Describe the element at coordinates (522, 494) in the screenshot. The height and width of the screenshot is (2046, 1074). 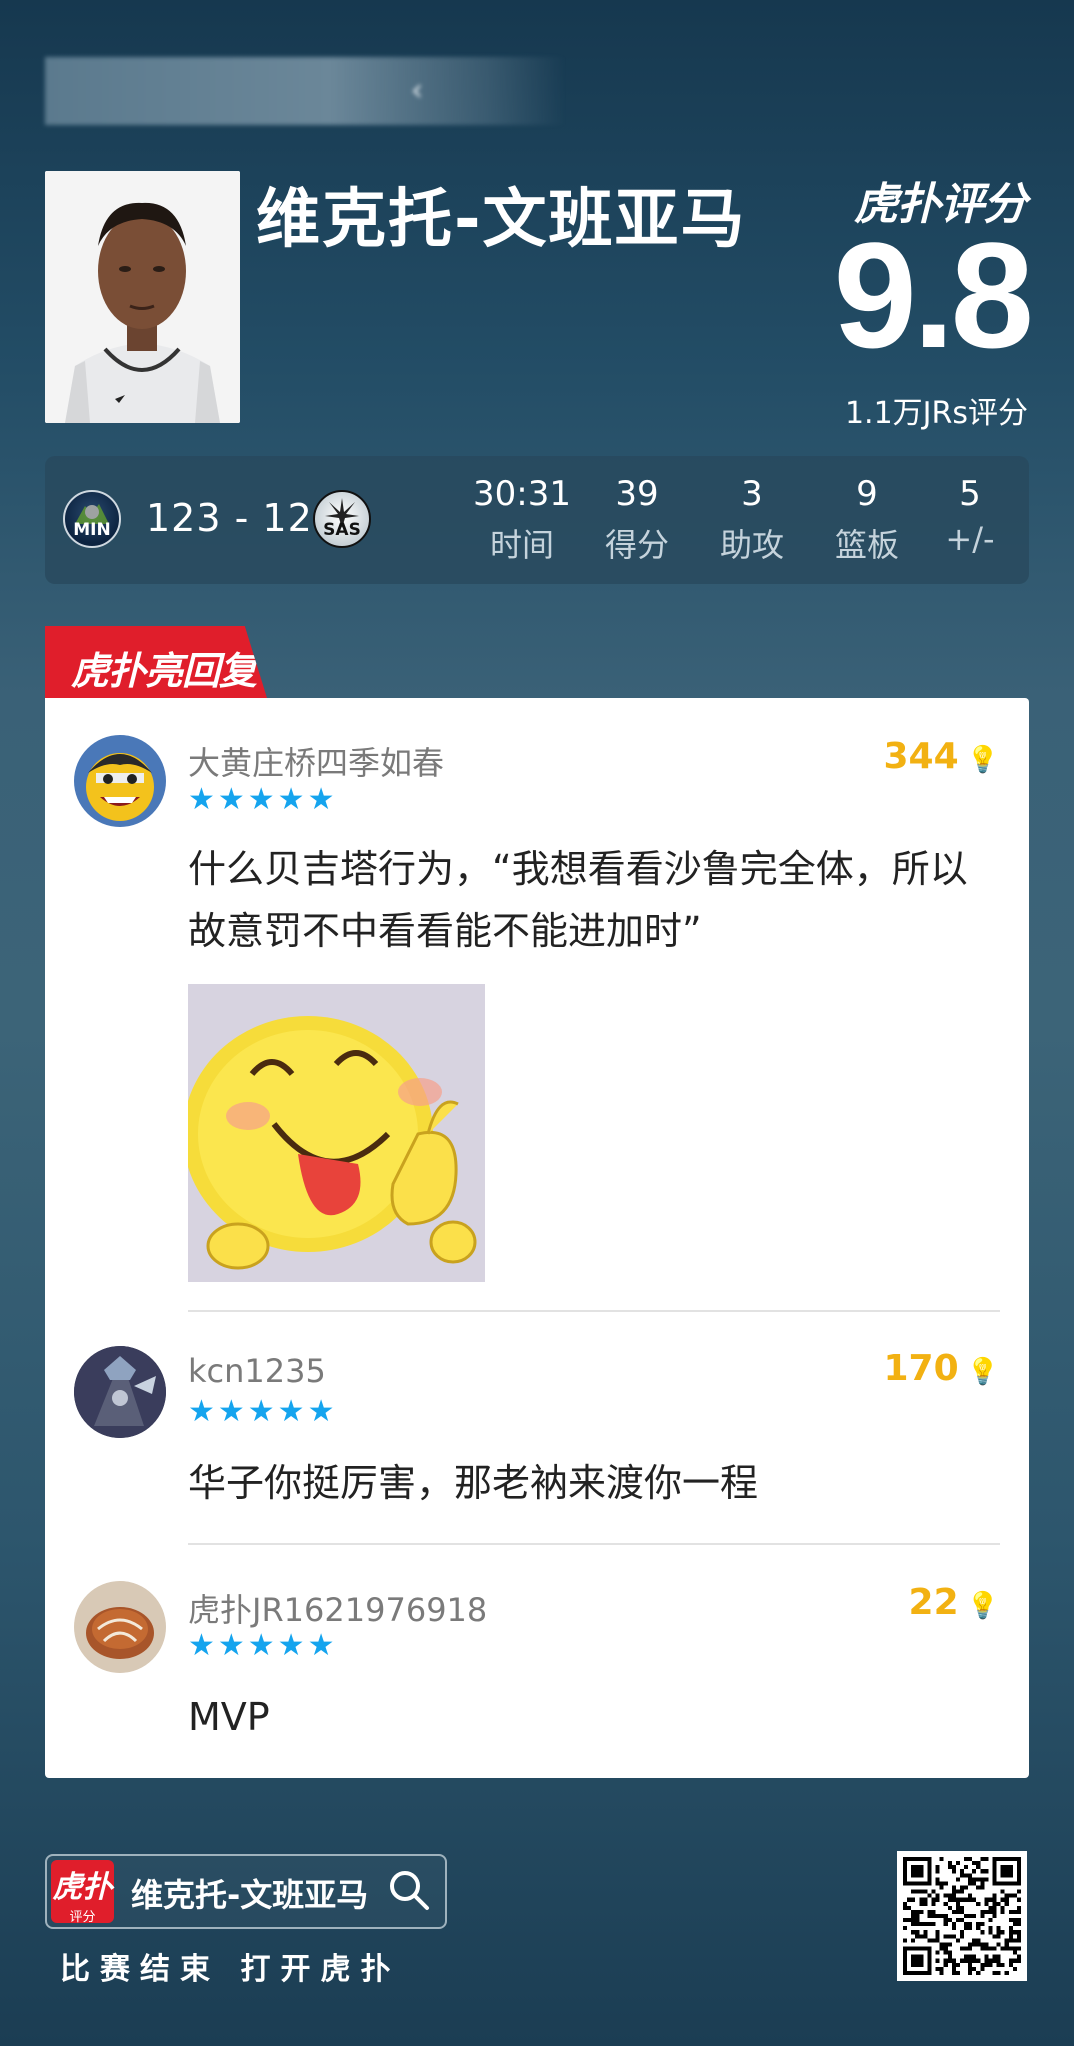
I see `stat-value: 30:31` at that location.